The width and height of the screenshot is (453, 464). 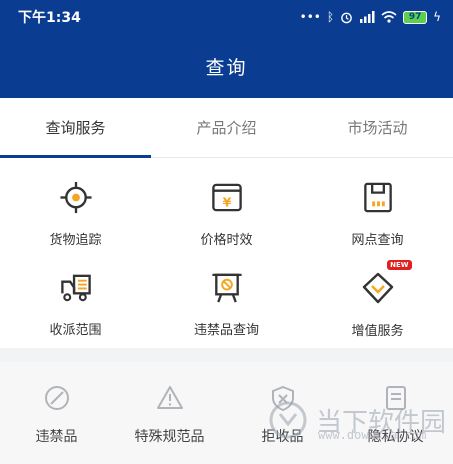 I want to click on service-label: 网点查询, so click(x=377, y=240).